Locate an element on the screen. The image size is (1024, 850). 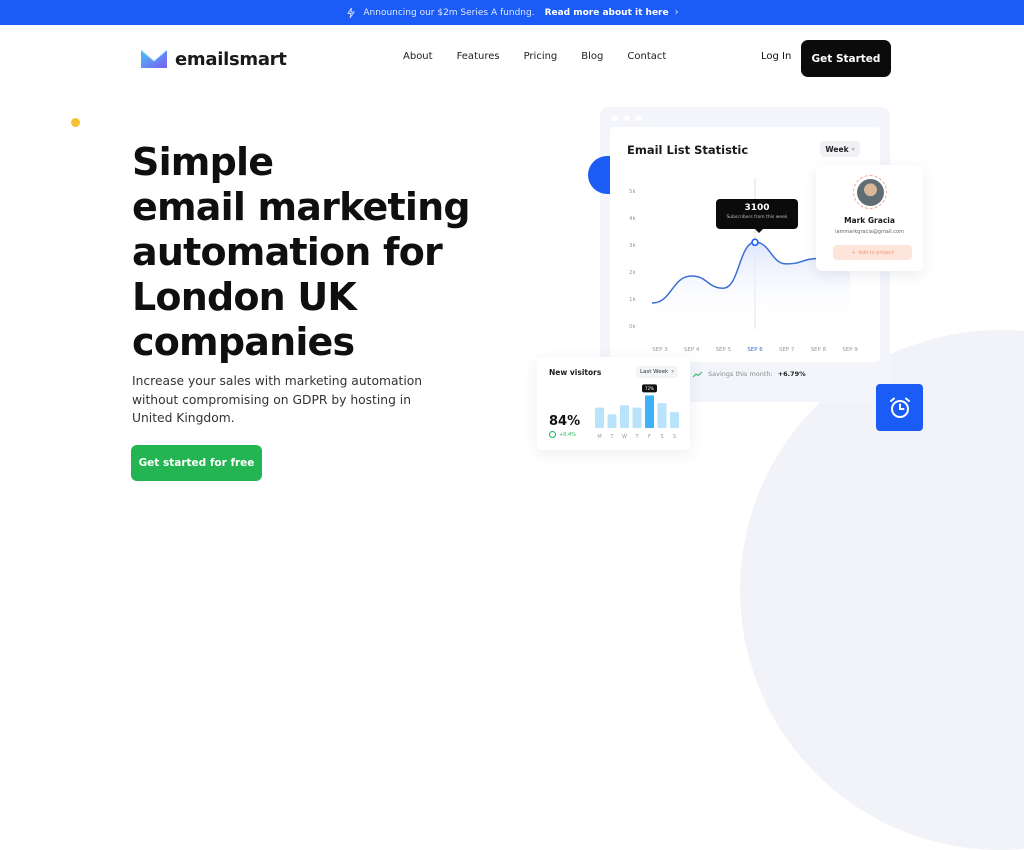
y-tick-label: 5k is located at coordinates (632, 192).